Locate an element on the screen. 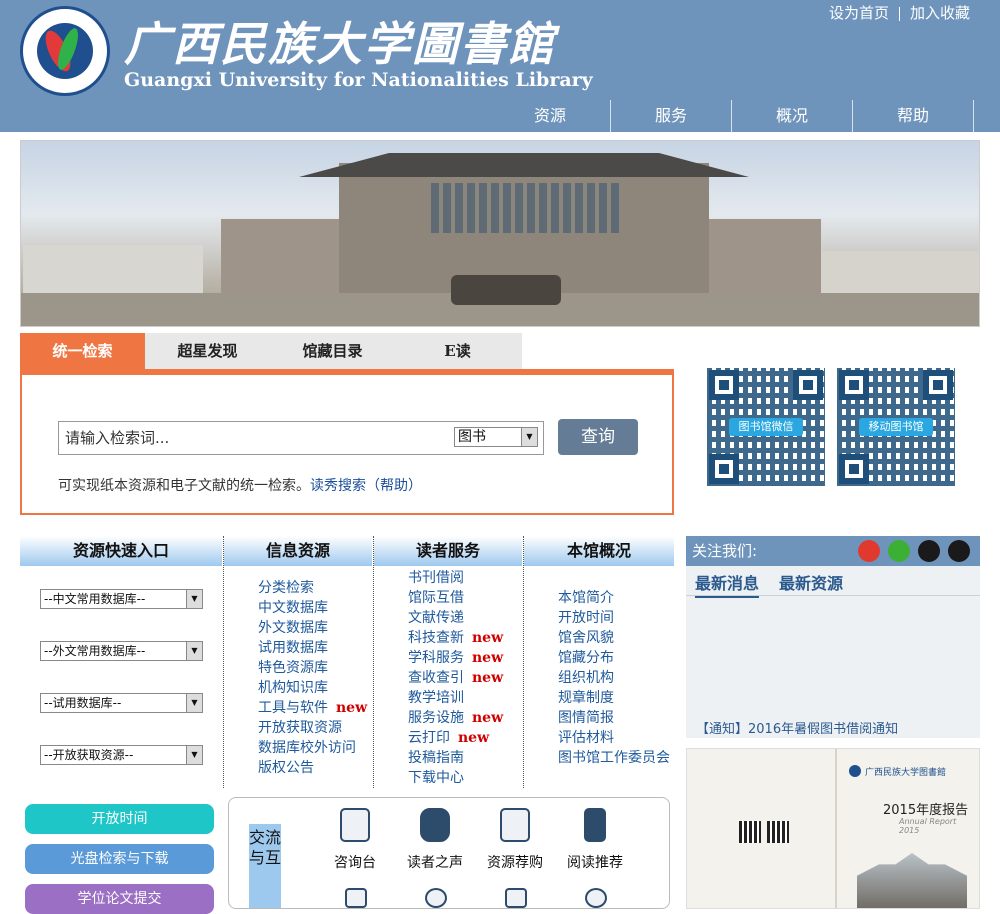 Image resolution: width=1000 pixels, height=914 pixels. annual-report-cover: 广西民族大学图書館 2015年度报告 Annual Report 2015 is located at coordinates (833, 828).